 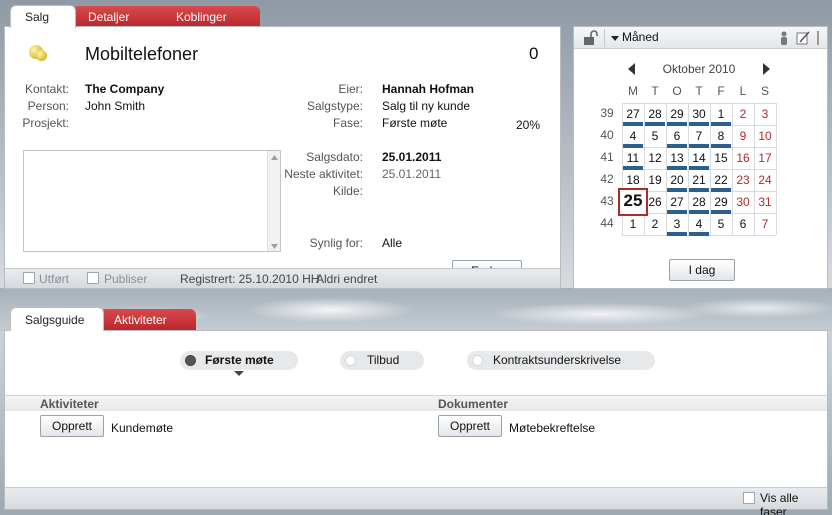 I want to click on week-number: 44, so click(x=607, y=223).